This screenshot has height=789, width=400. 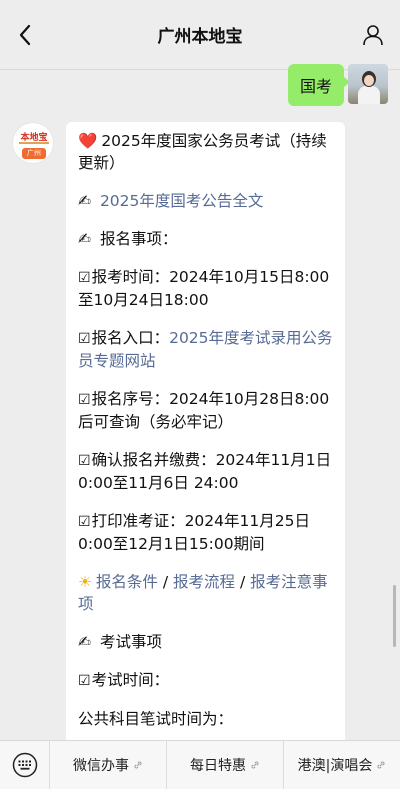 I want to click on conditions-link: 报名条件, so click(x=127, y=582).